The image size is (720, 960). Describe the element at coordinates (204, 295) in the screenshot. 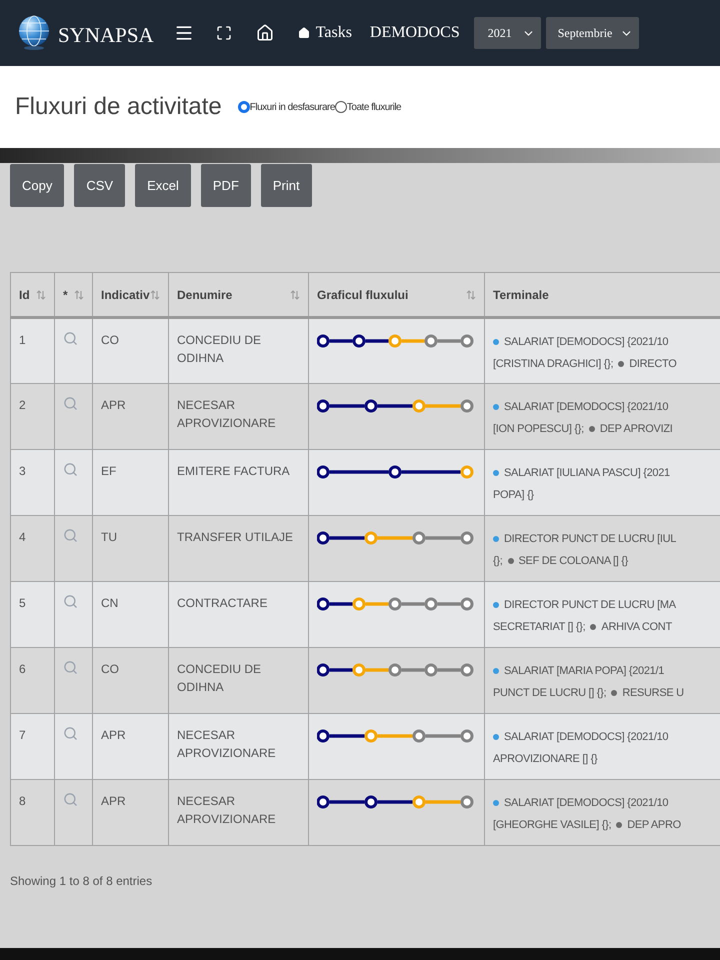

I see `column-header: Denumire` at that location.